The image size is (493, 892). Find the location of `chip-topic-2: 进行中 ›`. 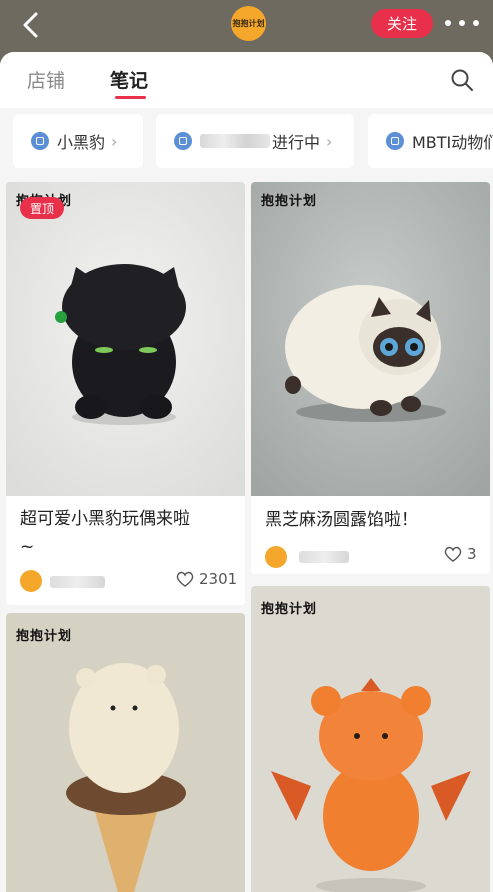

chip-topic-2: 进行中 › is located at coordinates (255, 141).